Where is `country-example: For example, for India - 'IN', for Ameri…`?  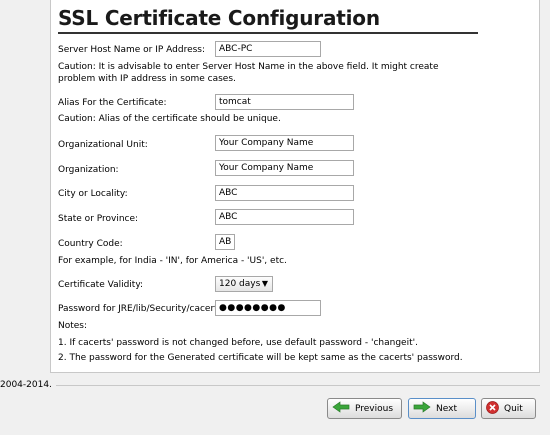 country-example: For example, for India - 'IN', for Ameri… is located at coordinates (172, 261).